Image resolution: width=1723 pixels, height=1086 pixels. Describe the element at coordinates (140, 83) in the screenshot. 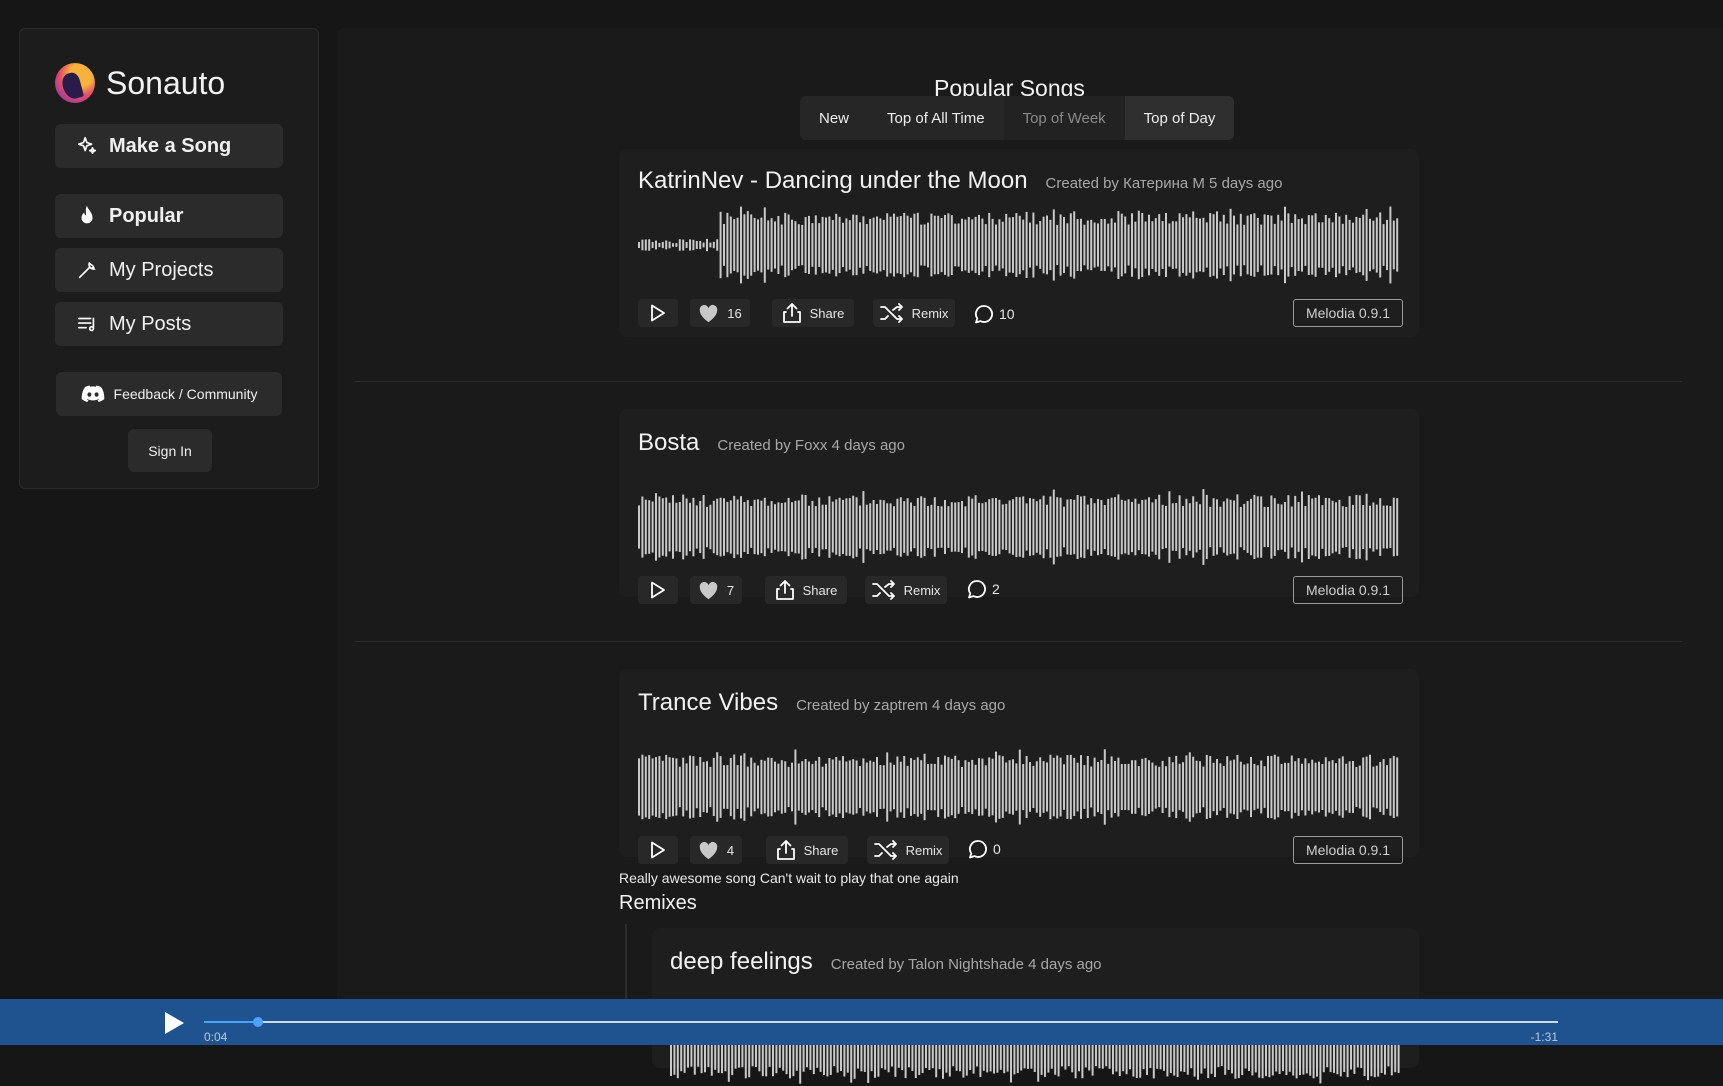

I see `brand: Sonauto` at that location.